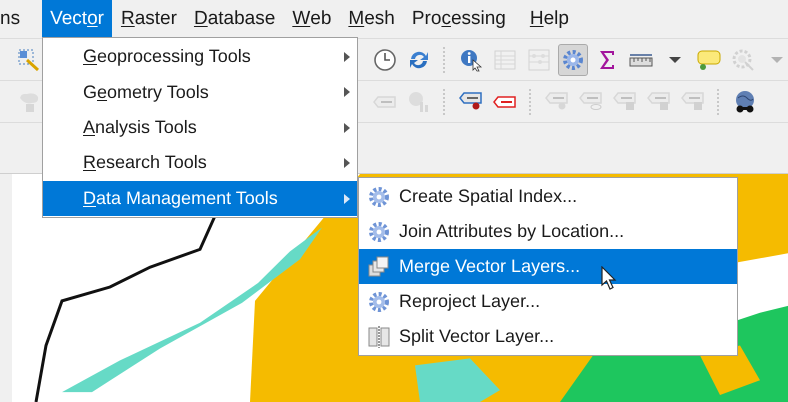 The width and height of the screenshot is (788, 402). Describe the element at coordinates (419, 102) in the screenshot. I see `chart-icon` at that location.